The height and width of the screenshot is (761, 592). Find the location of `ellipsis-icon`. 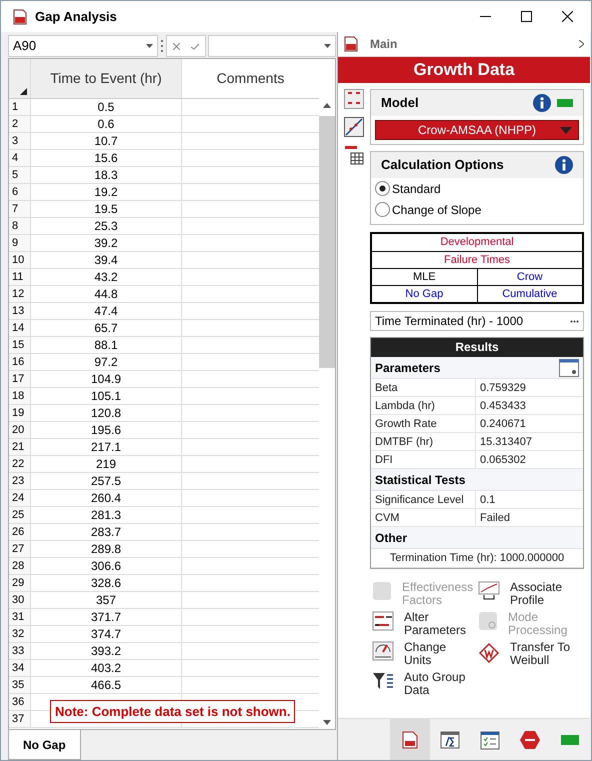

ellipsis-icon is located at coordinates (574, 321).